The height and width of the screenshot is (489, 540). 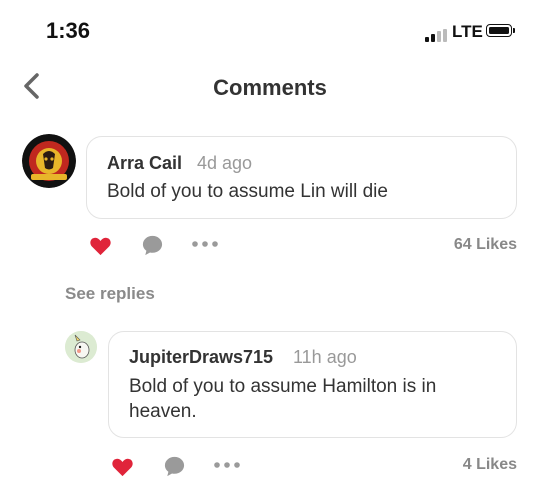 I want to click on avatar, so click(x=49, y=161).